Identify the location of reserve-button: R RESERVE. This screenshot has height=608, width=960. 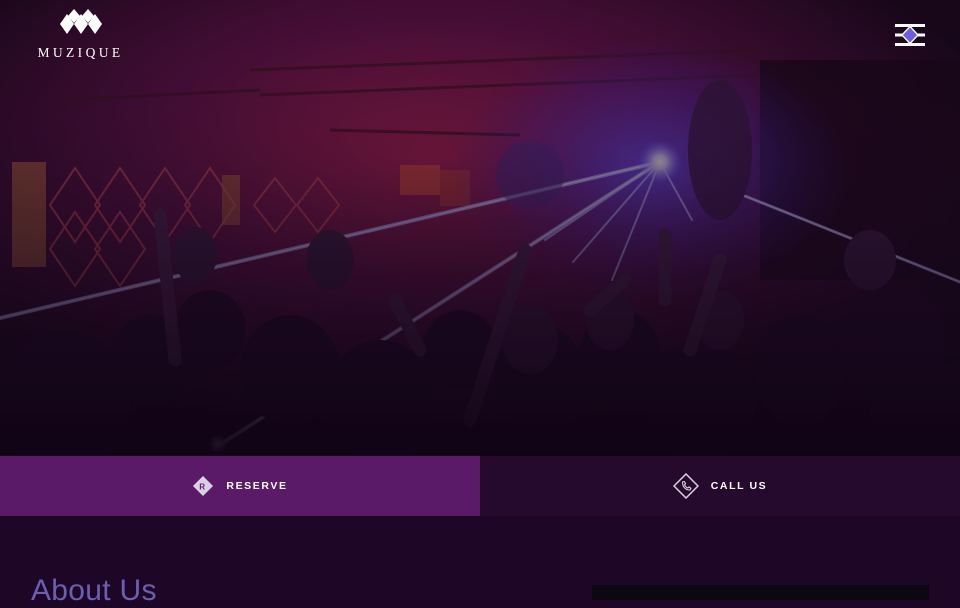
(240, 486).